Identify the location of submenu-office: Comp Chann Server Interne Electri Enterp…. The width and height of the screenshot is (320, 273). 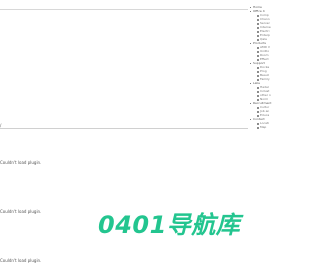
(263, 27).